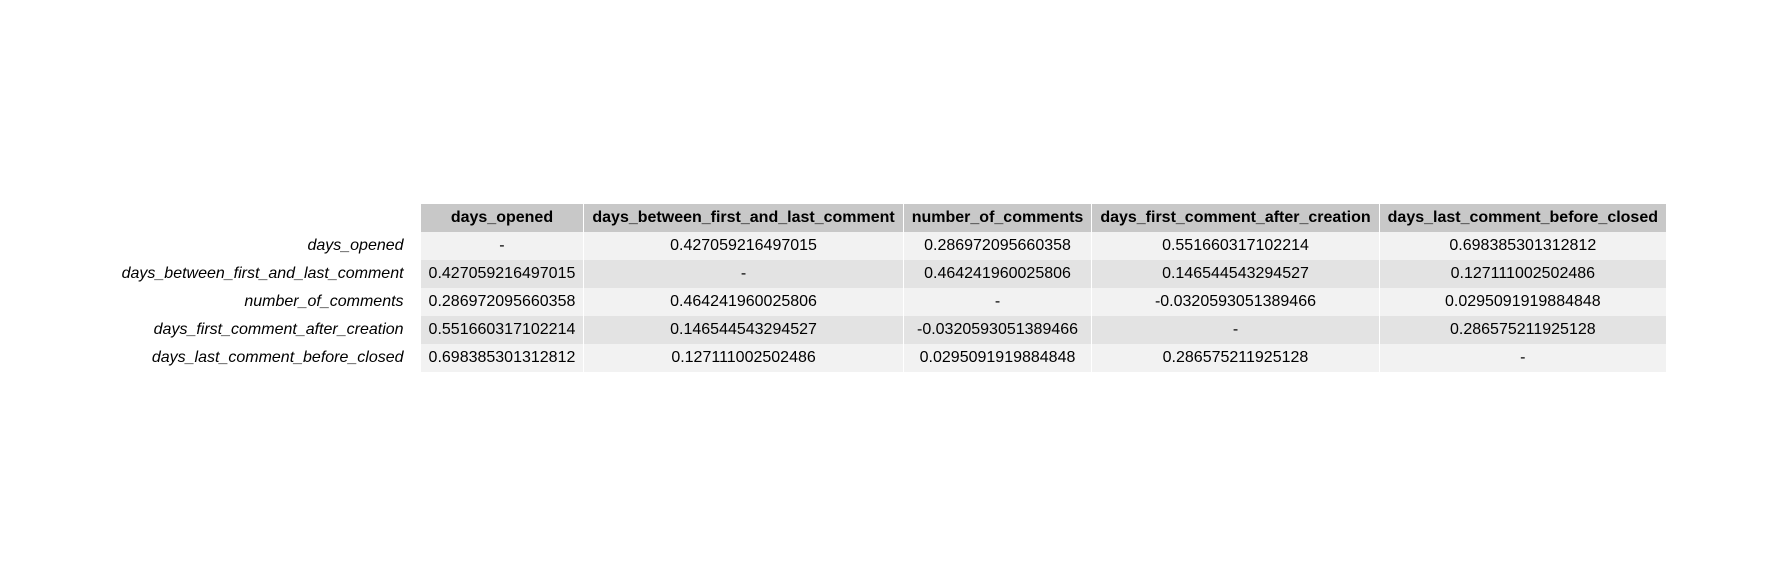  Describe the element at coordinates (997, 218) in the screenshot. I see `column-header: number_of_comments` at that location.